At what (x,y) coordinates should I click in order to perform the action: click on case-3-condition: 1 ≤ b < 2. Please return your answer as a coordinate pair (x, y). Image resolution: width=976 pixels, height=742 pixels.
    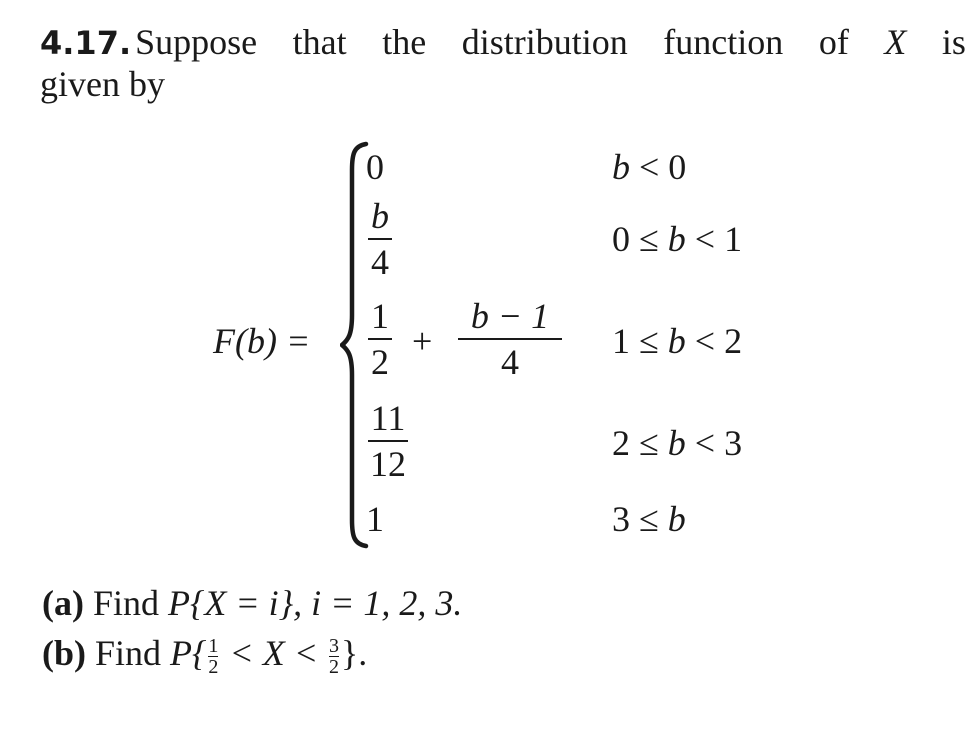
    Looking at the image, I should click on (677, 341).